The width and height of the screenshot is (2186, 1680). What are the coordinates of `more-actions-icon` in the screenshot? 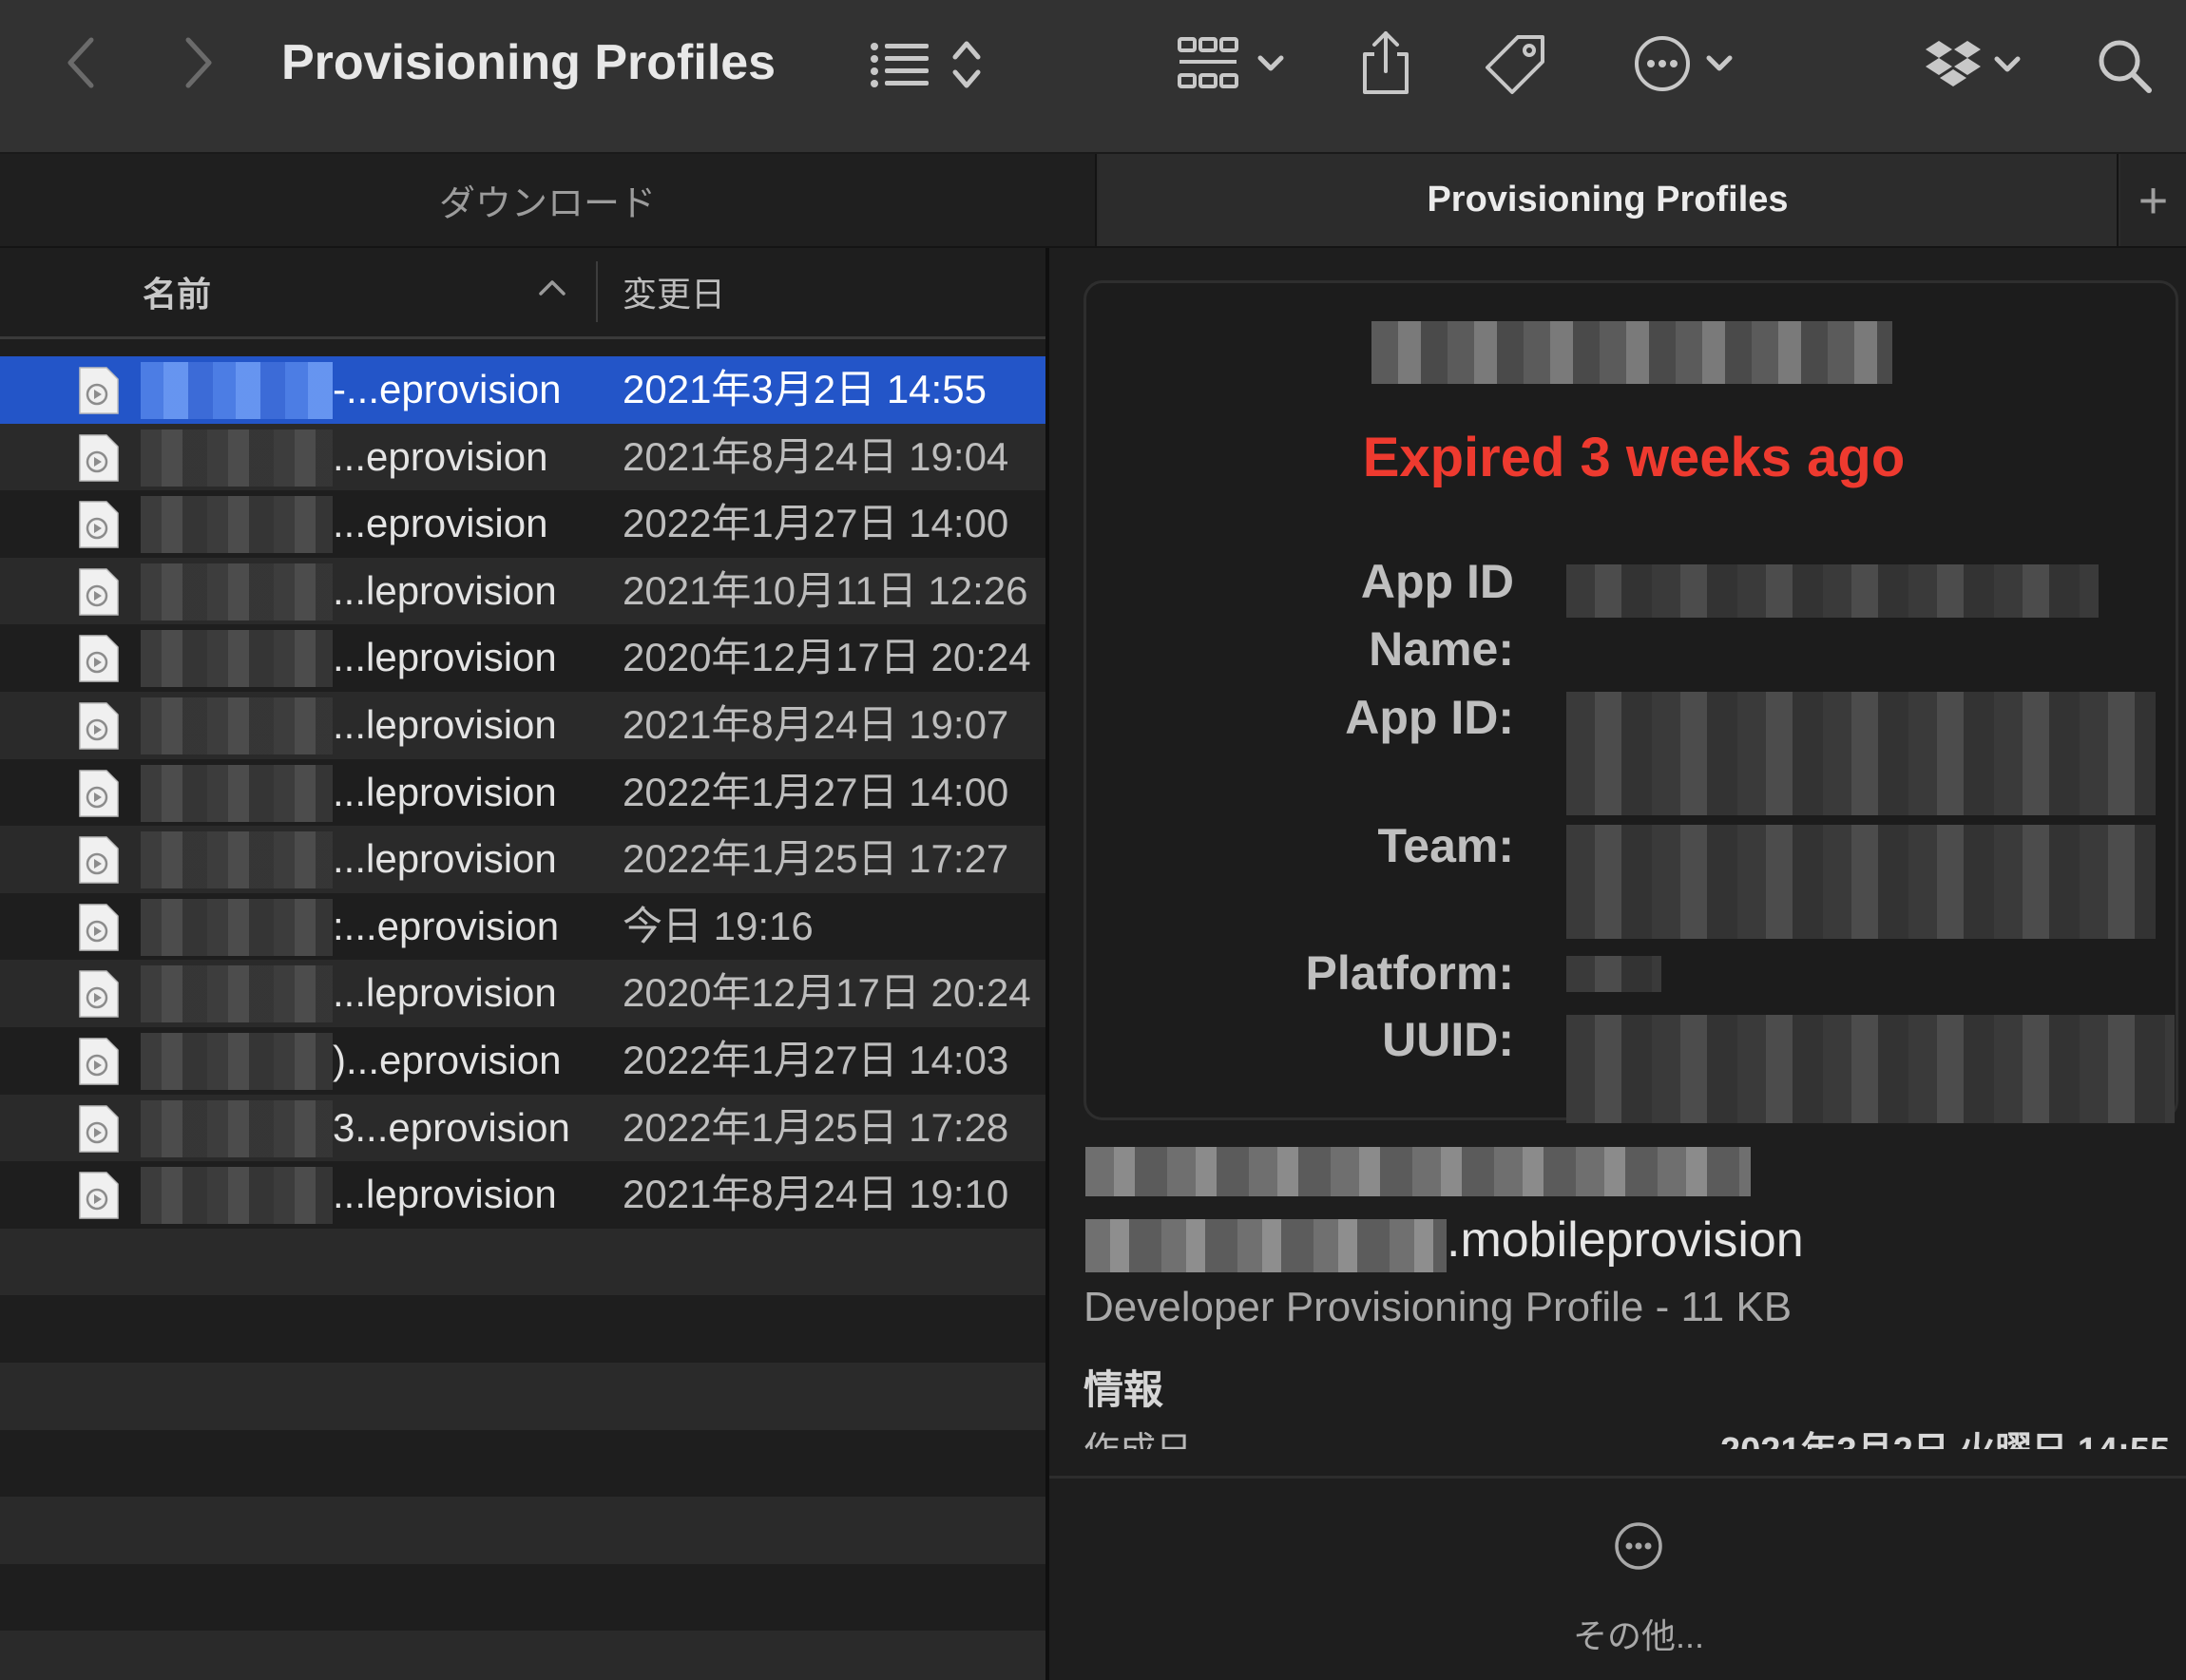 It's located at (1662, 63).